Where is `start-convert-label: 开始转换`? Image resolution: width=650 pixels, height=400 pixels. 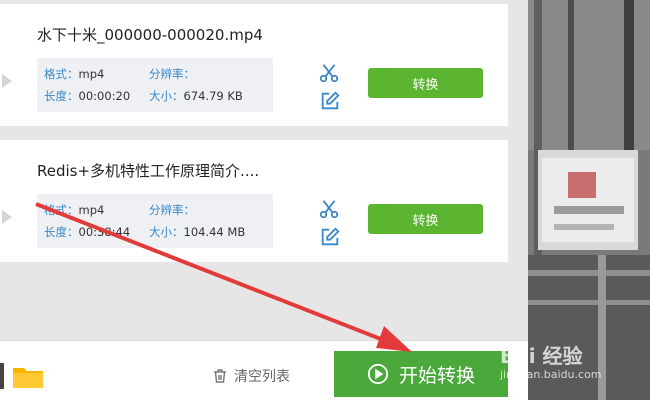
start-convert-label: 开始转换 is located at coordinates (436, 375).